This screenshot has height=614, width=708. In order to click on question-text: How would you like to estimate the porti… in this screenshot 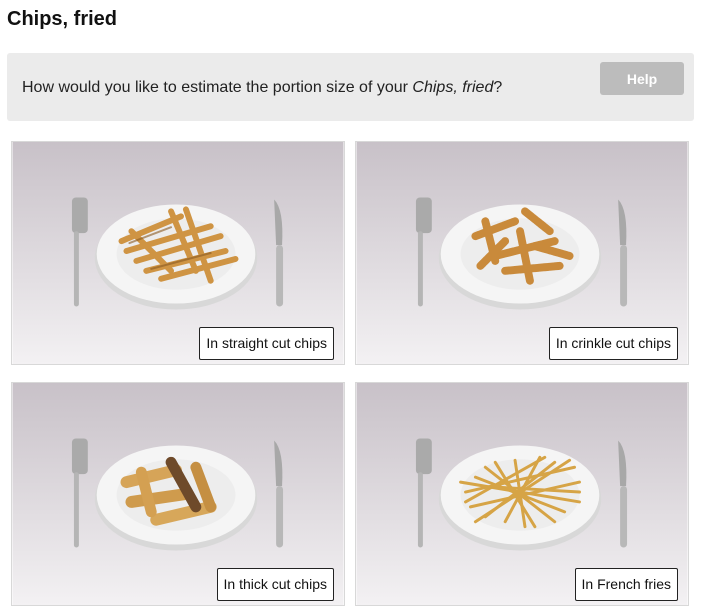, I will do `click(262, 88)`.